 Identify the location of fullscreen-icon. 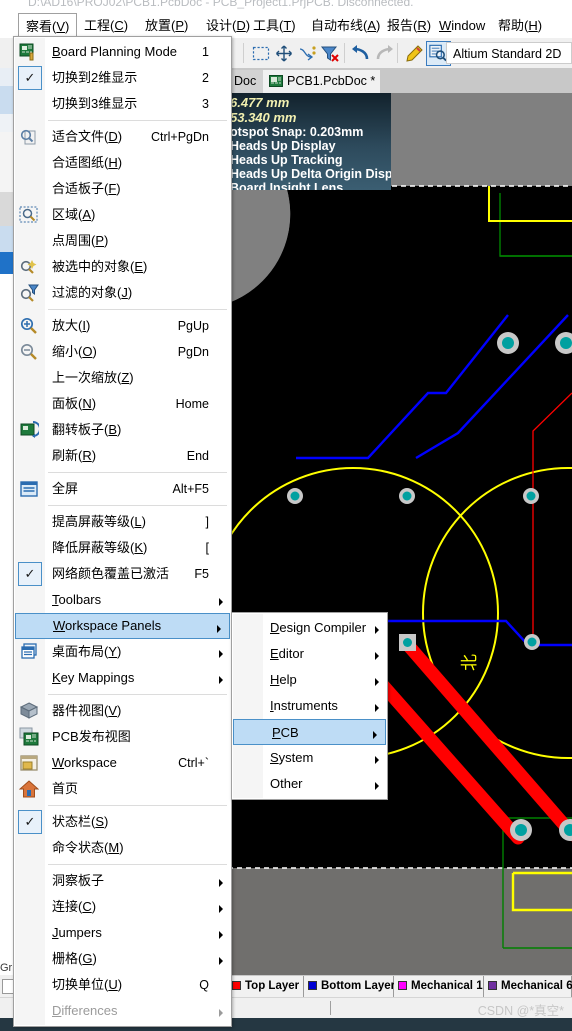
(29, 489).